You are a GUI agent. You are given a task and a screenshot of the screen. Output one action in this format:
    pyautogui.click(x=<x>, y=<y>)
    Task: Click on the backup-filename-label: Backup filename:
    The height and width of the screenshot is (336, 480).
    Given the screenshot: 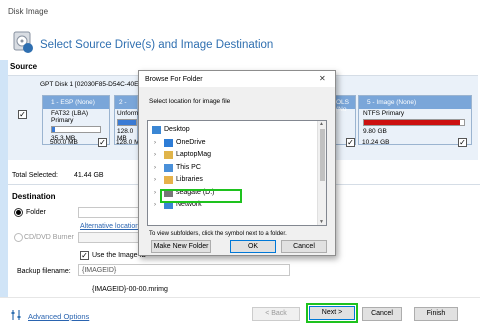 What is the action you would take?
    pyautogui.click(x=44, y=271)
    